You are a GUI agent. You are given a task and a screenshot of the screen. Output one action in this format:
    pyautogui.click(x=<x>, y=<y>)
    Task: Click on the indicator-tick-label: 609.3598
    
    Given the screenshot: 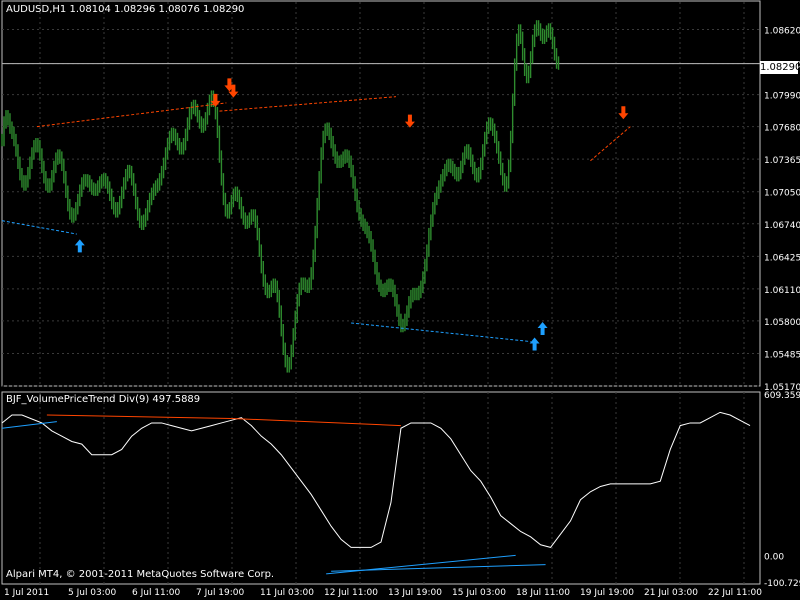 What is the action you would take?
    pyautogui.click(x=782, y=396)
    